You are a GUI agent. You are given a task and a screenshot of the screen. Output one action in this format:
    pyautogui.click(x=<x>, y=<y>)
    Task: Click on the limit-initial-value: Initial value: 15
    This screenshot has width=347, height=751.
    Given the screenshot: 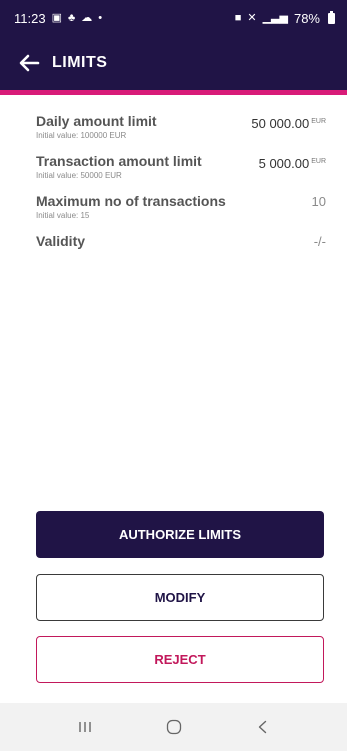 What is the action you would take?
    pyautogui.click(x=63, y=215)
    